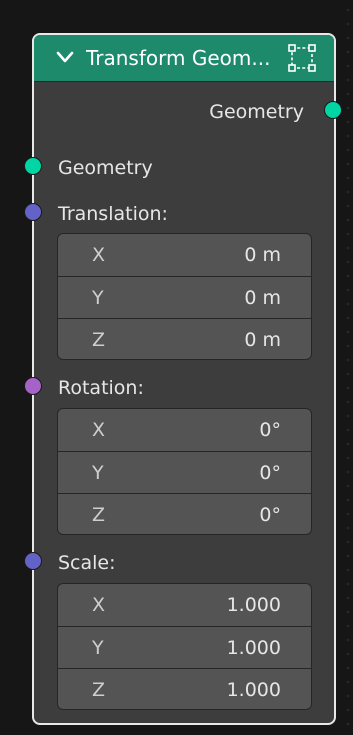 This screenshot has width=353, height=735. I want to click on output-geometry-label: Geometry, so click(256, 112).